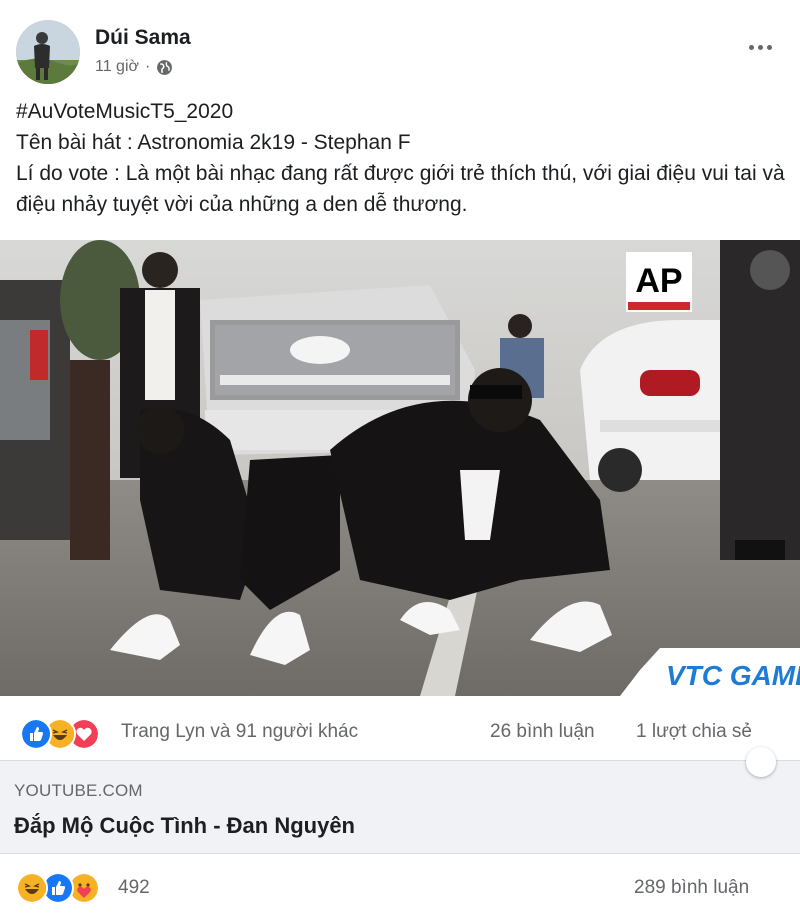 This screenshot has height=921, width=800. I want to click on globe-icon, so click(165, 67).